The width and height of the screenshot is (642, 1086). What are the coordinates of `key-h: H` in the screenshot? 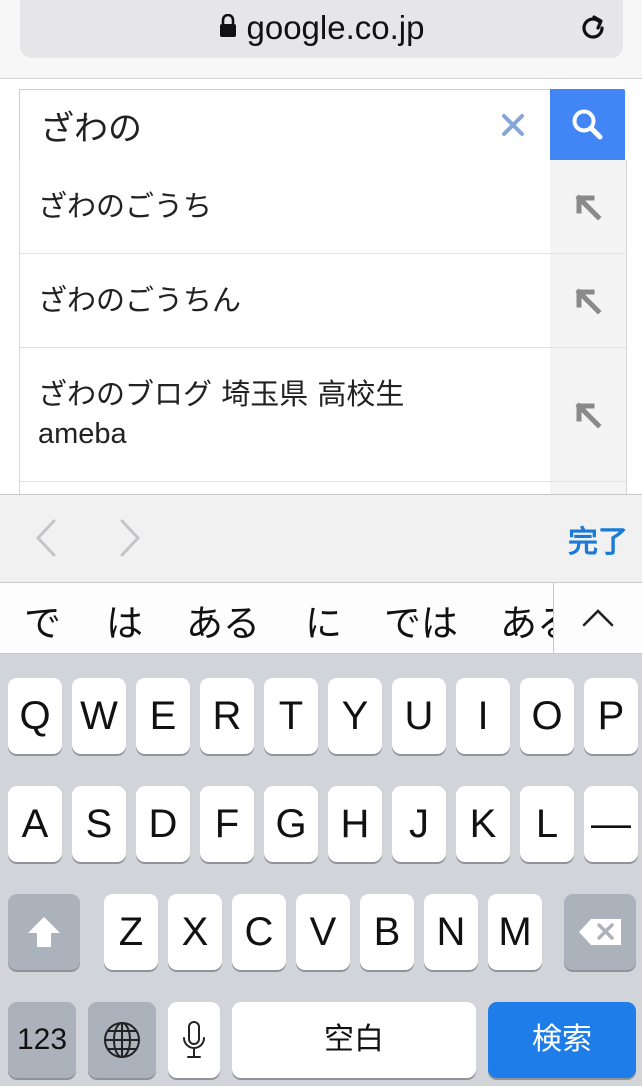 It's located at (355, 824).